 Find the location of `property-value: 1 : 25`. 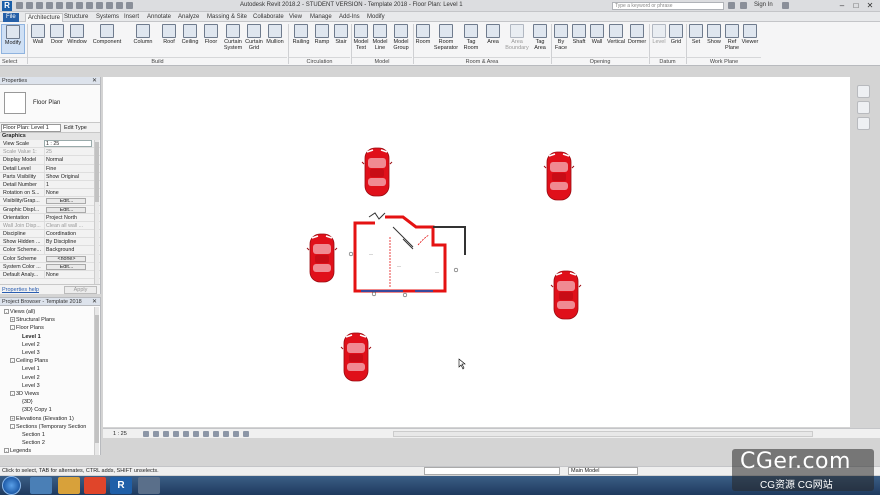

property-value: 1 : 25 is located at coordinates (68, 143).